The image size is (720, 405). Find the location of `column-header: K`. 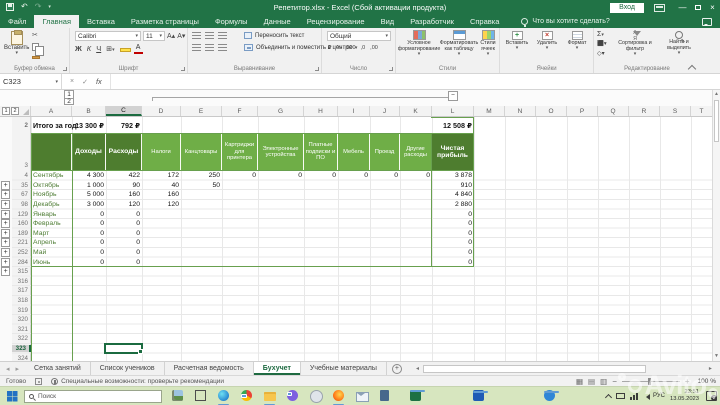

column-header: K is located at coordinates (416, 111).